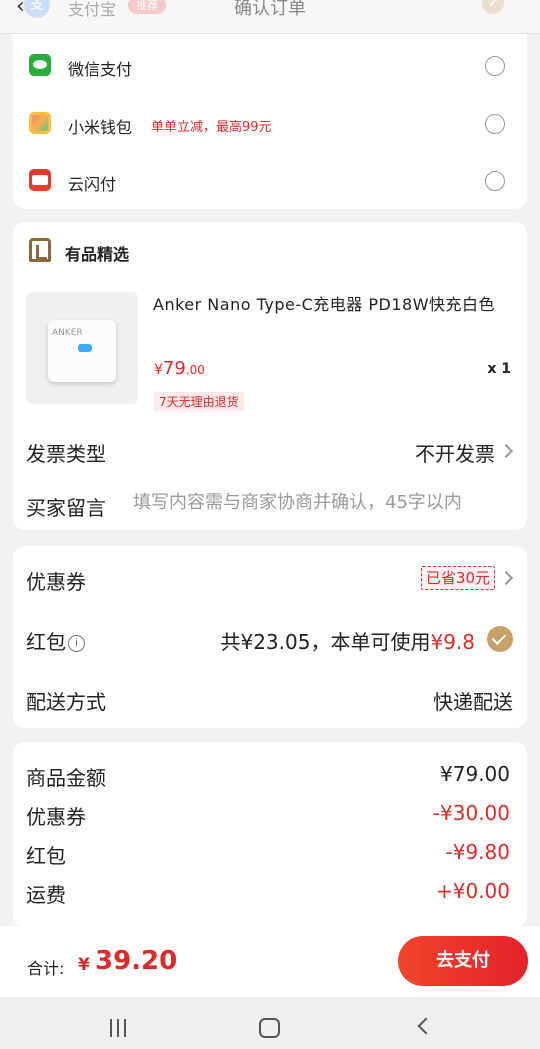  What do you see at coordinates (66, 778) in the screenshot?
I see `summary-label: 商品金额` at bounding box center [66, 778].